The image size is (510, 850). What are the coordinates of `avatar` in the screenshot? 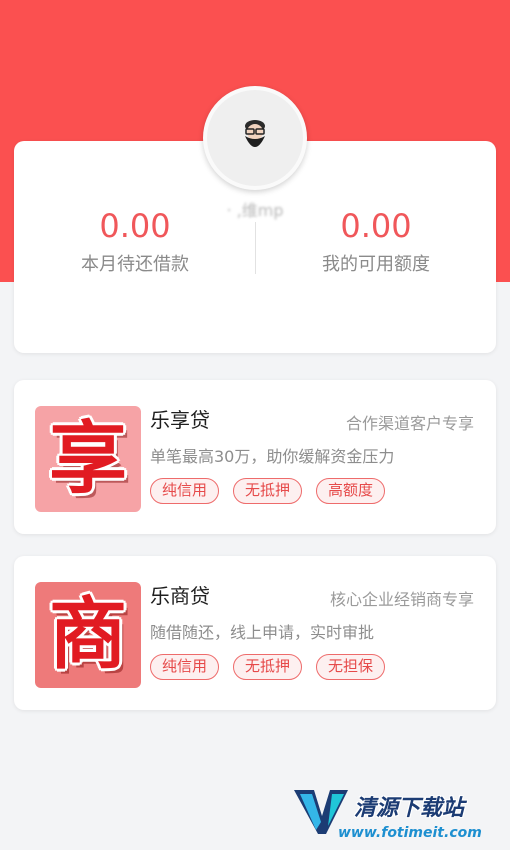 It's located at (255, 138).